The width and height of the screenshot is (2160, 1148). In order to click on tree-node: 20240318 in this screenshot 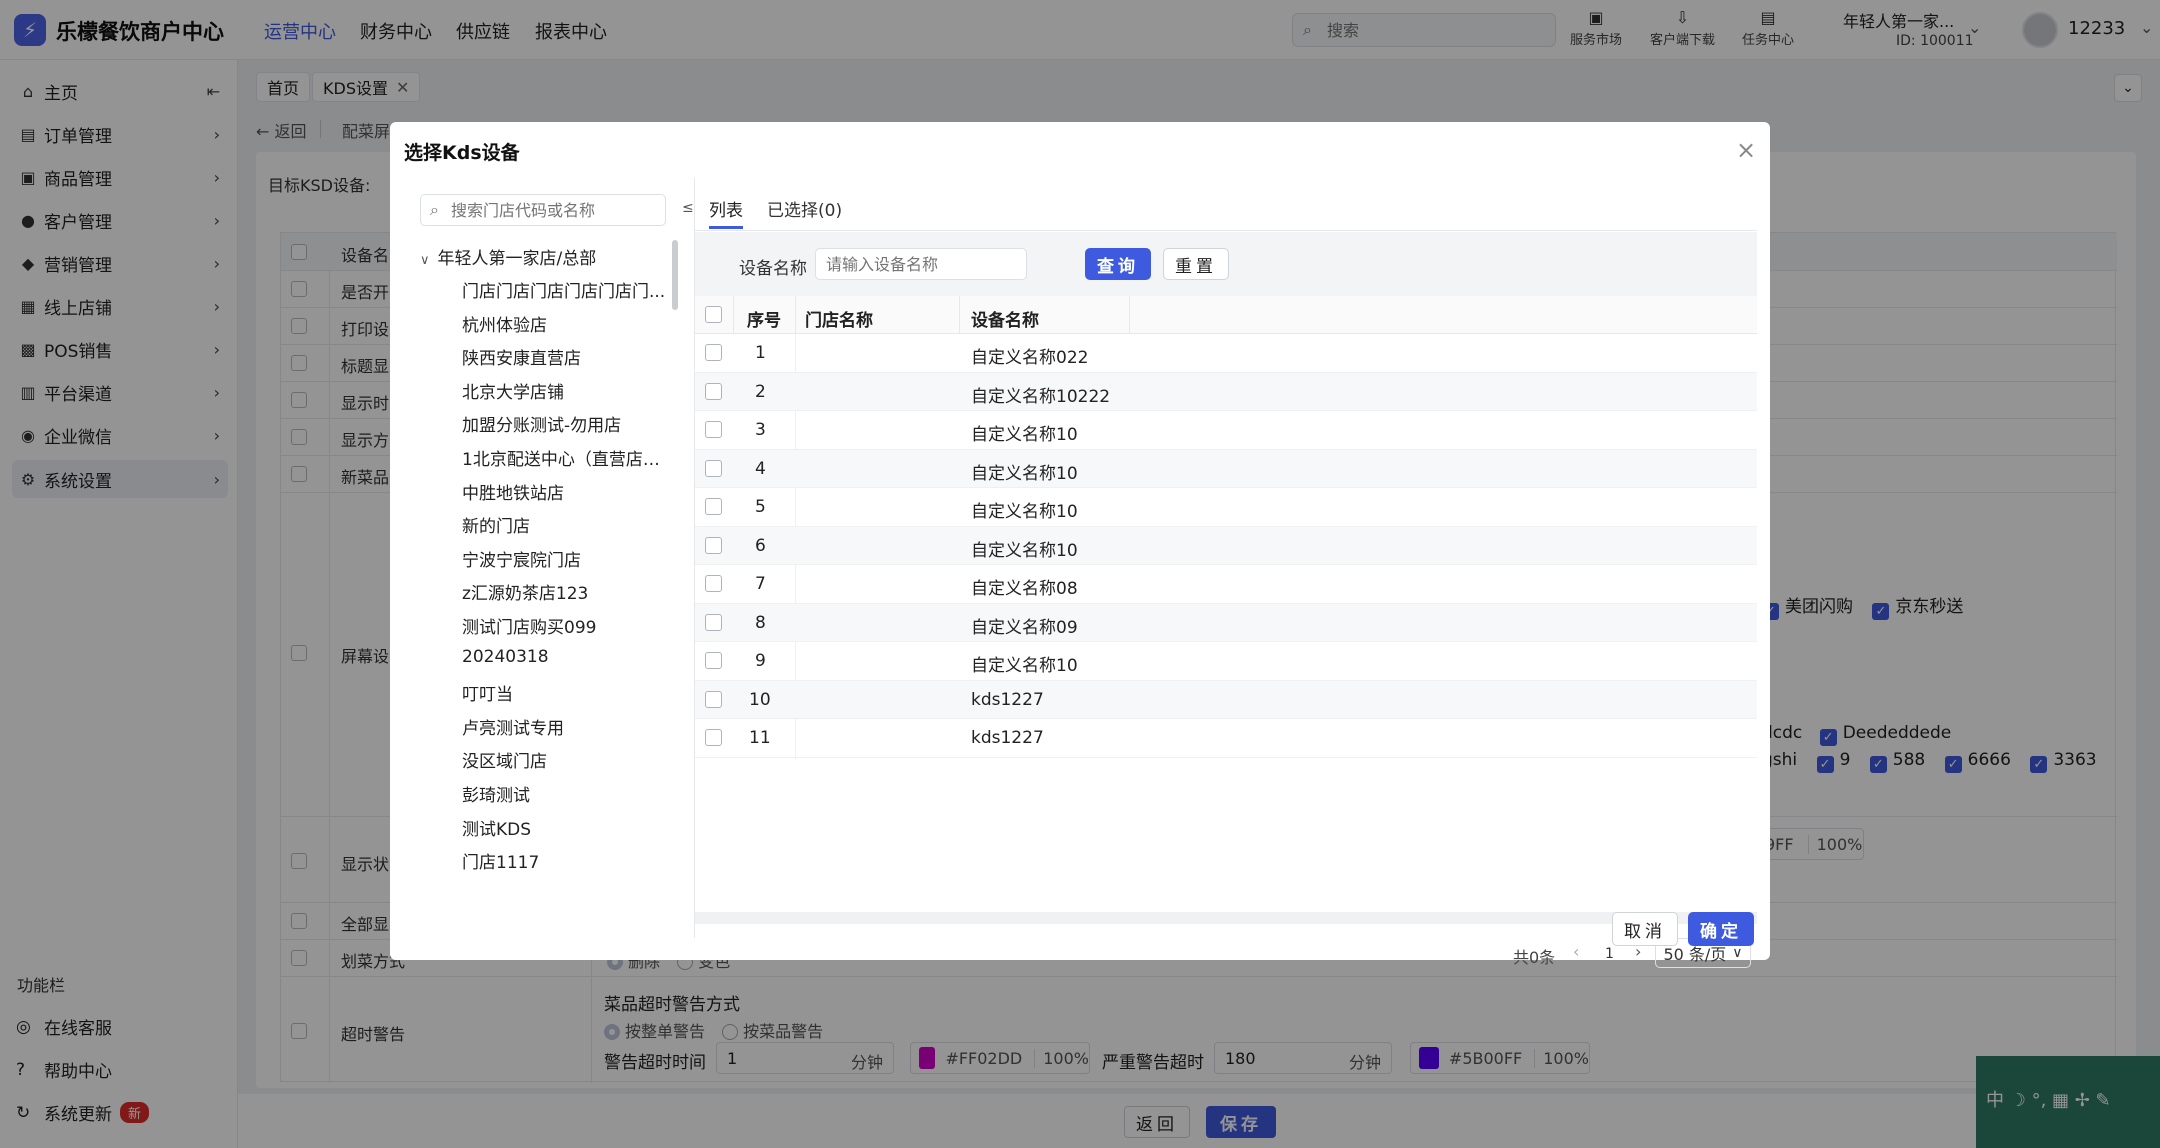, I will do `click(568, 657)`.